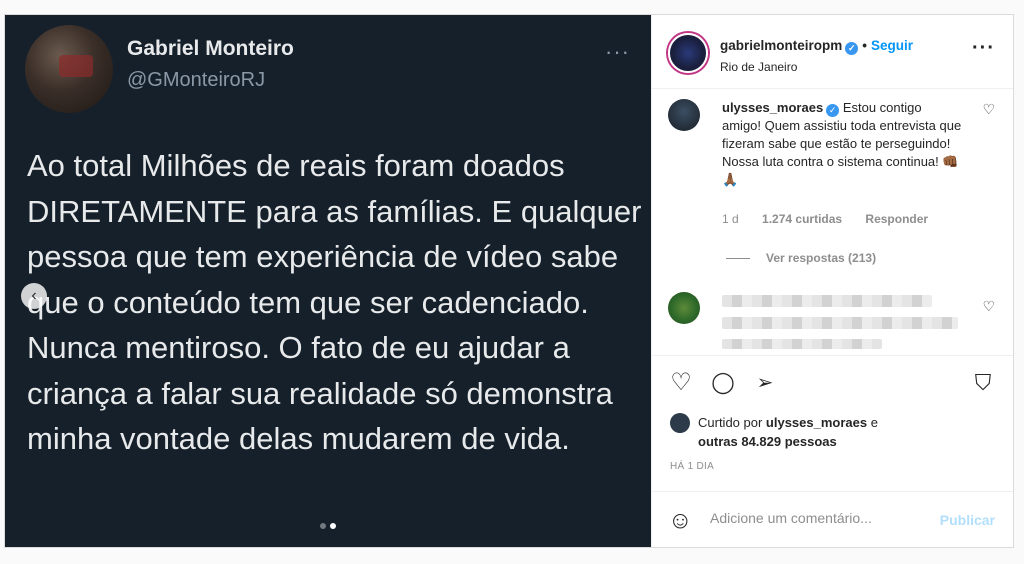 Image resolution: width=1024 pixels, height=564 pixels. Describe the element at coordinates (983, 48) in the screenshot. I see `more-options-icon: ···` at that location.